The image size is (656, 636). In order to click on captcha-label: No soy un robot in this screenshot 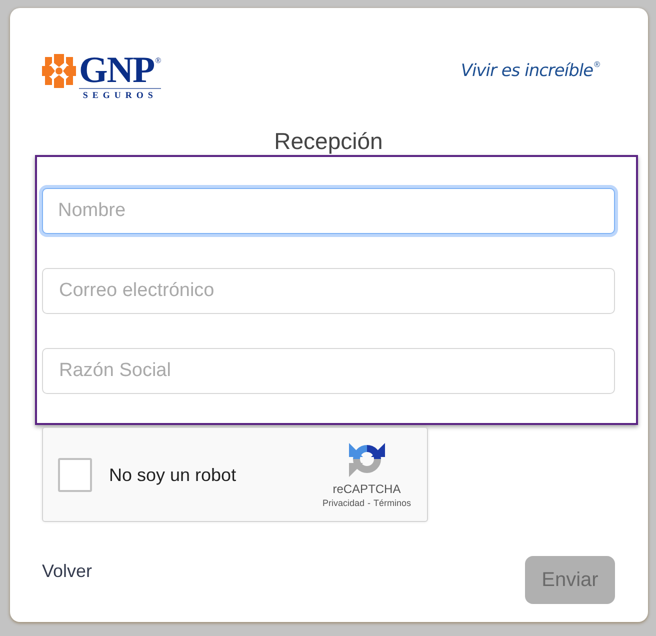, I will do `click(172, 475)`.